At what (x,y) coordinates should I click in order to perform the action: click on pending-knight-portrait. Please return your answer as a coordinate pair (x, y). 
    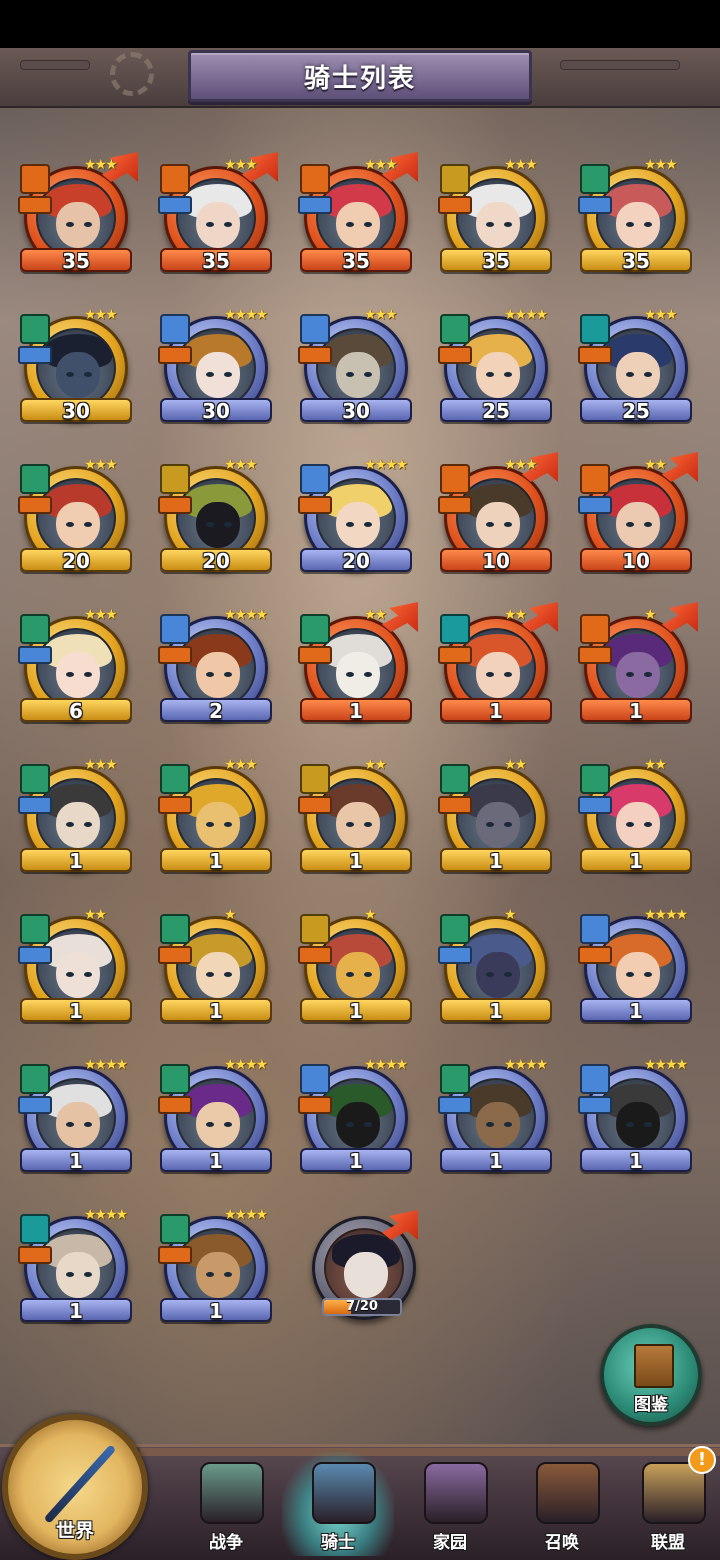
    Looking at the image, I should click on (364, 1268).